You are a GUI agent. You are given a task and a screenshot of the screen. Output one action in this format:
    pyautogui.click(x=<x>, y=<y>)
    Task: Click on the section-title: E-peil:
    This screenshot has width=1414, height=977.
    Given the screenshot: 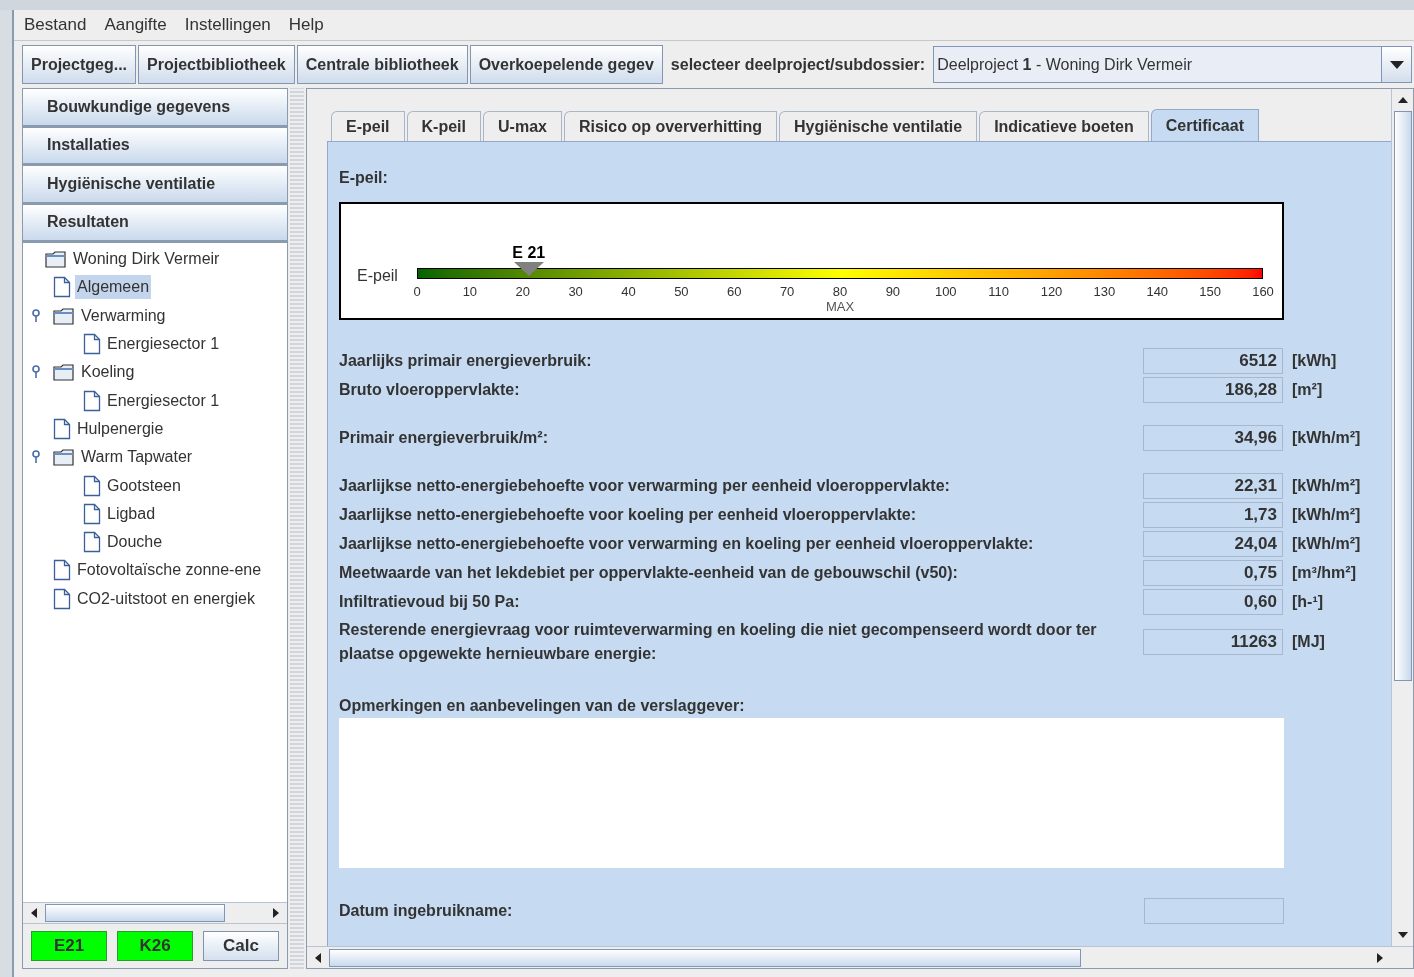 What is the action you would take?
    pyautogui.click(x=364, y=178)
    